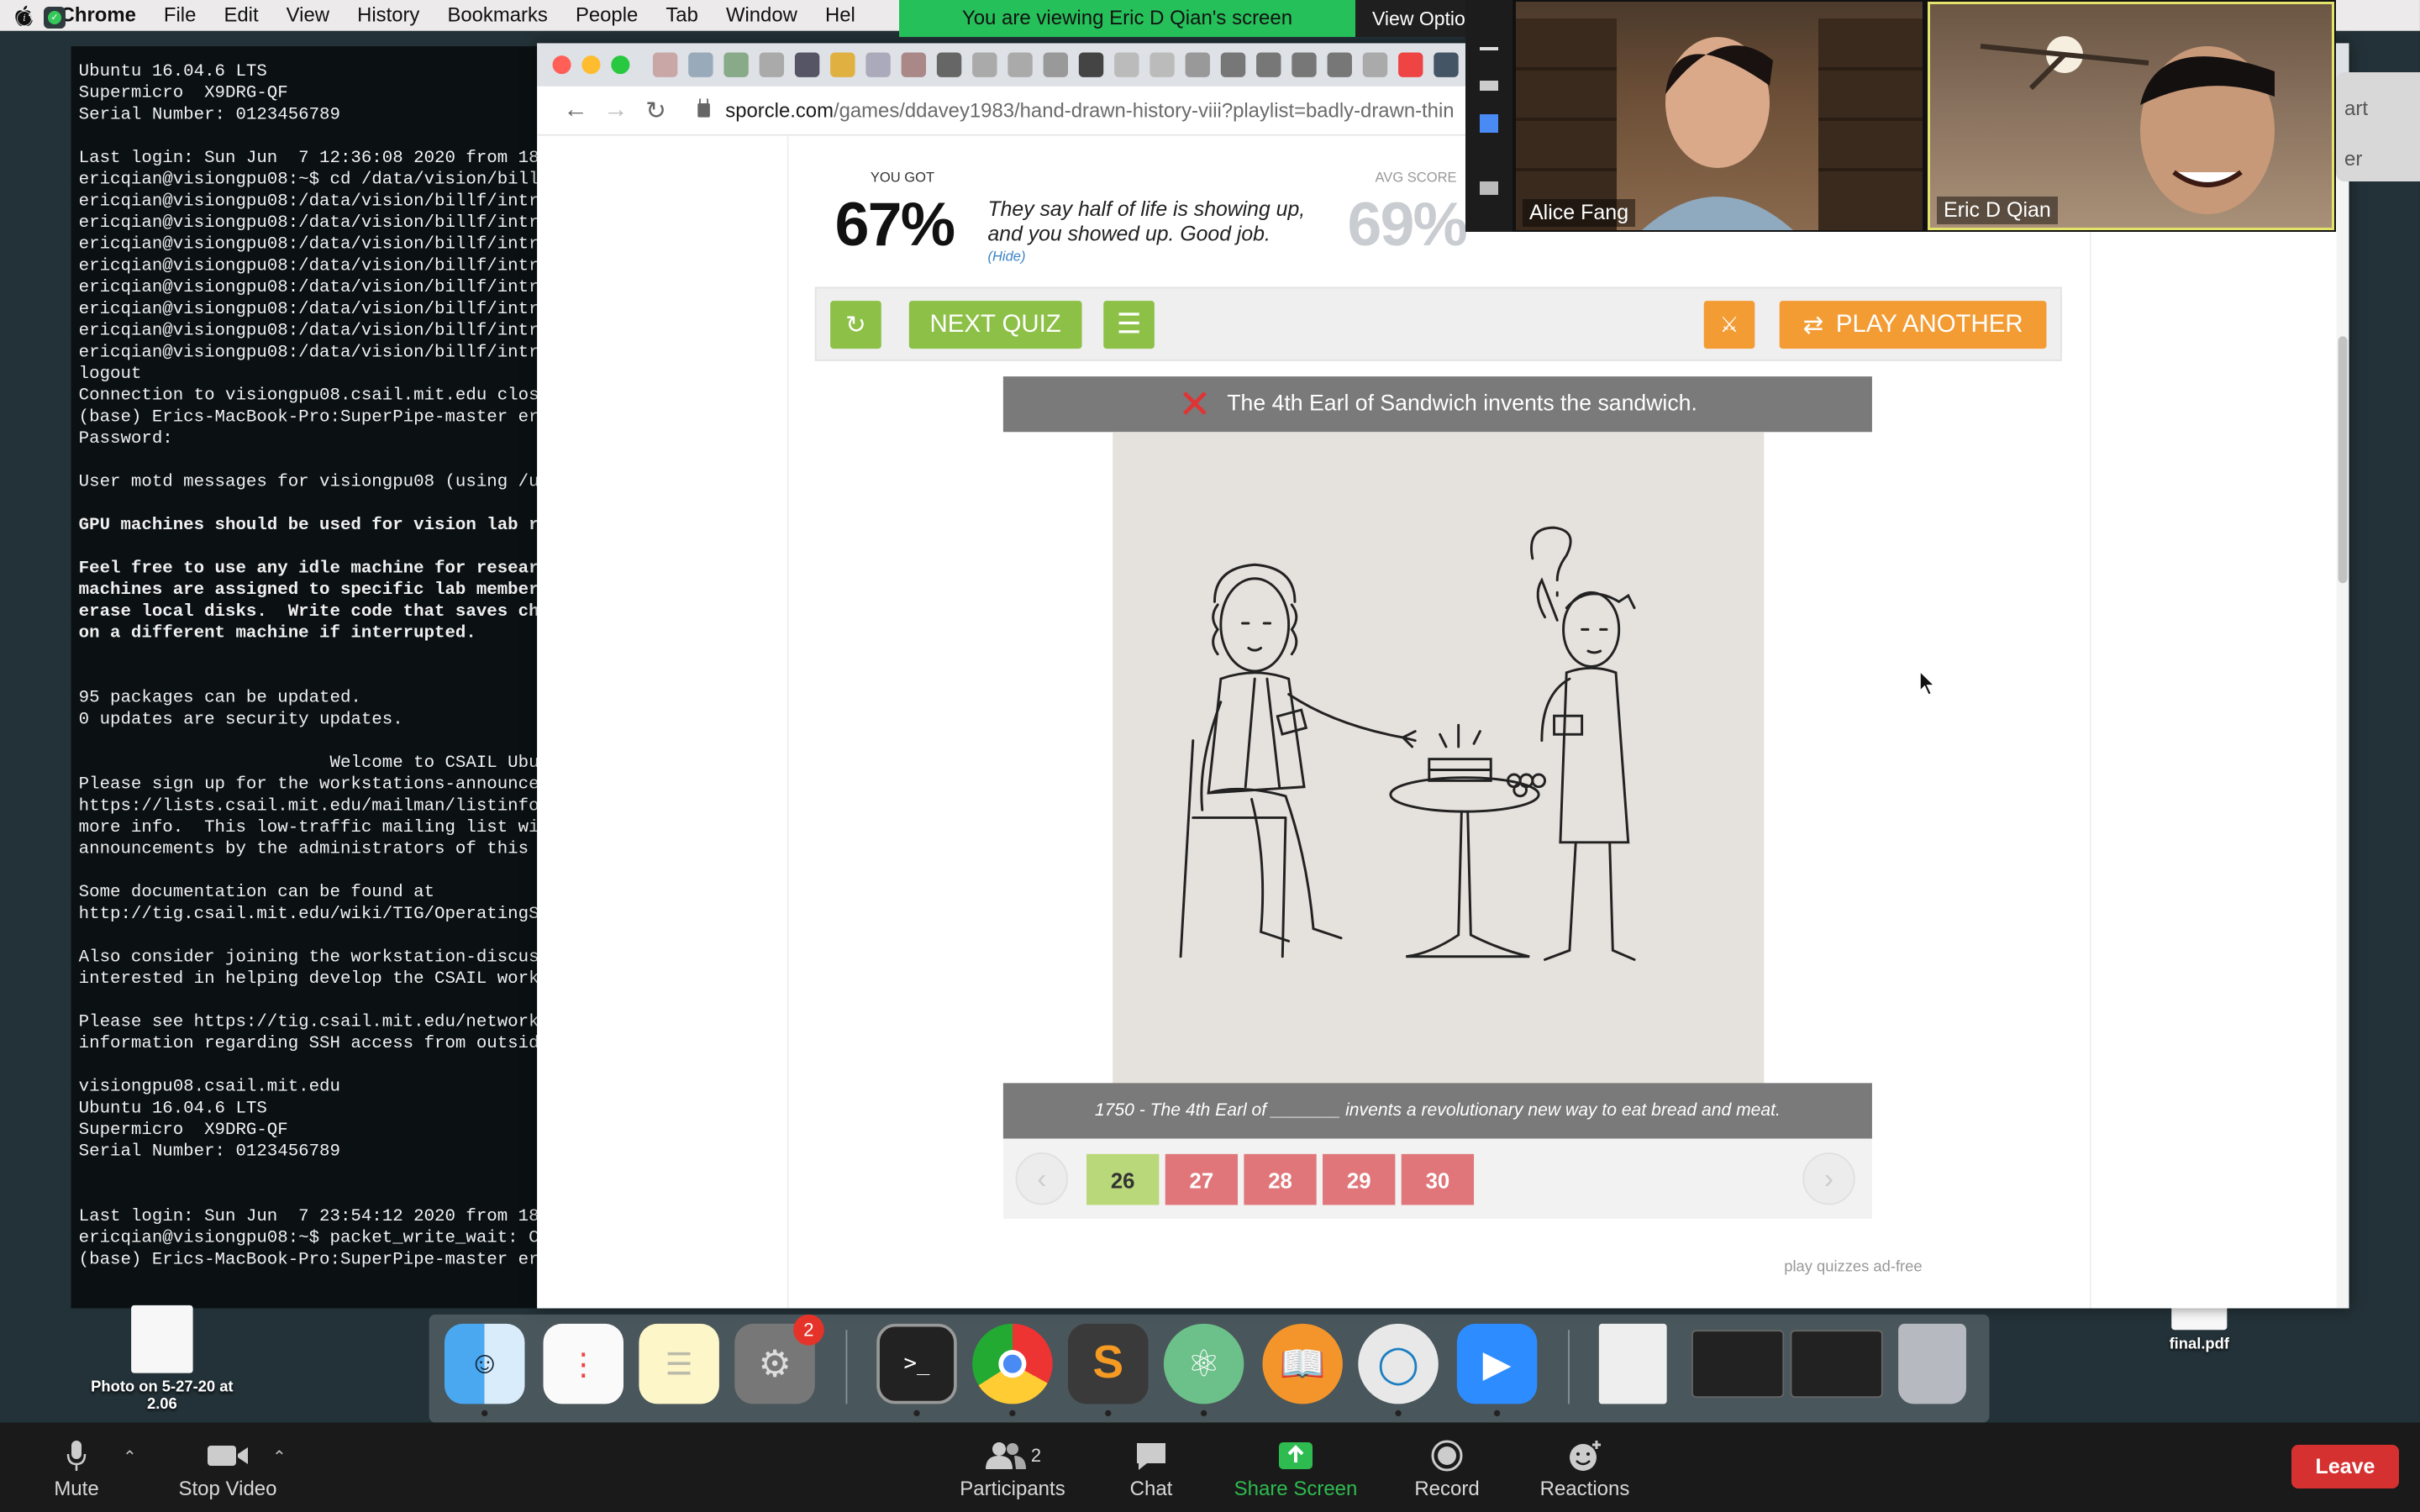  Describe the element at coordinates (1497, 1363) in the screenshot. I see `zoom-app-icon: ▶` at that location.